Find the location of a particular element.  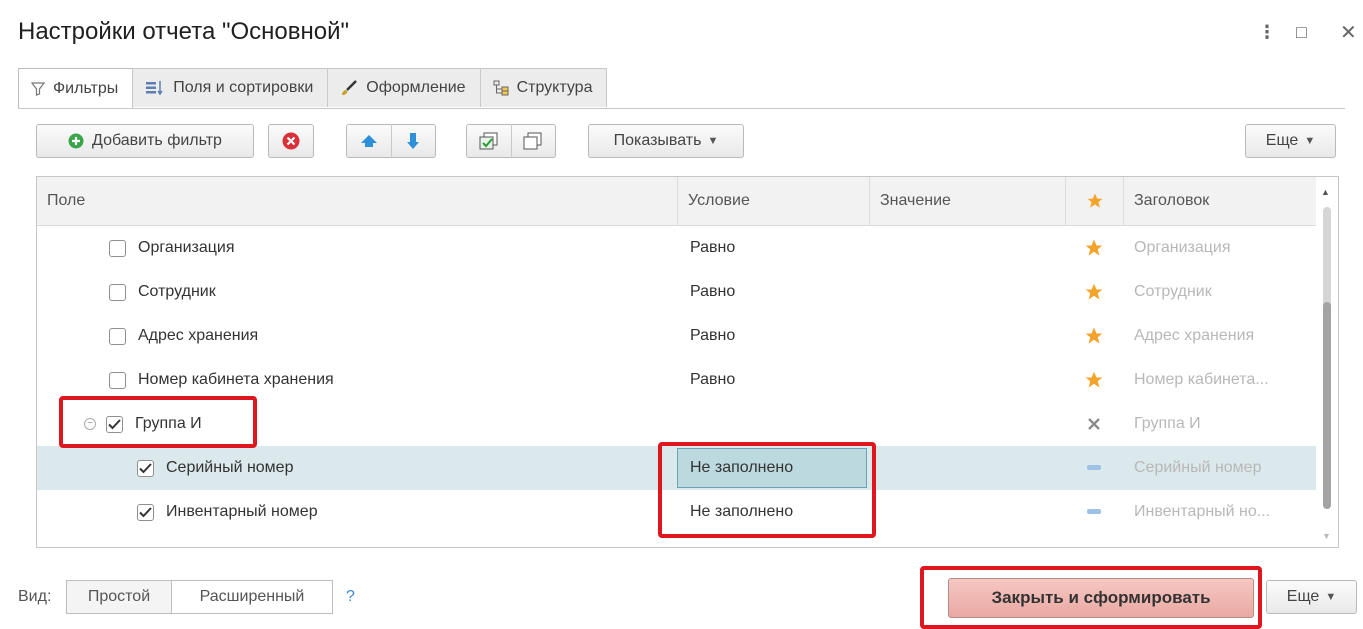

column-header-value: Значение is located at coordinates (967, 201).